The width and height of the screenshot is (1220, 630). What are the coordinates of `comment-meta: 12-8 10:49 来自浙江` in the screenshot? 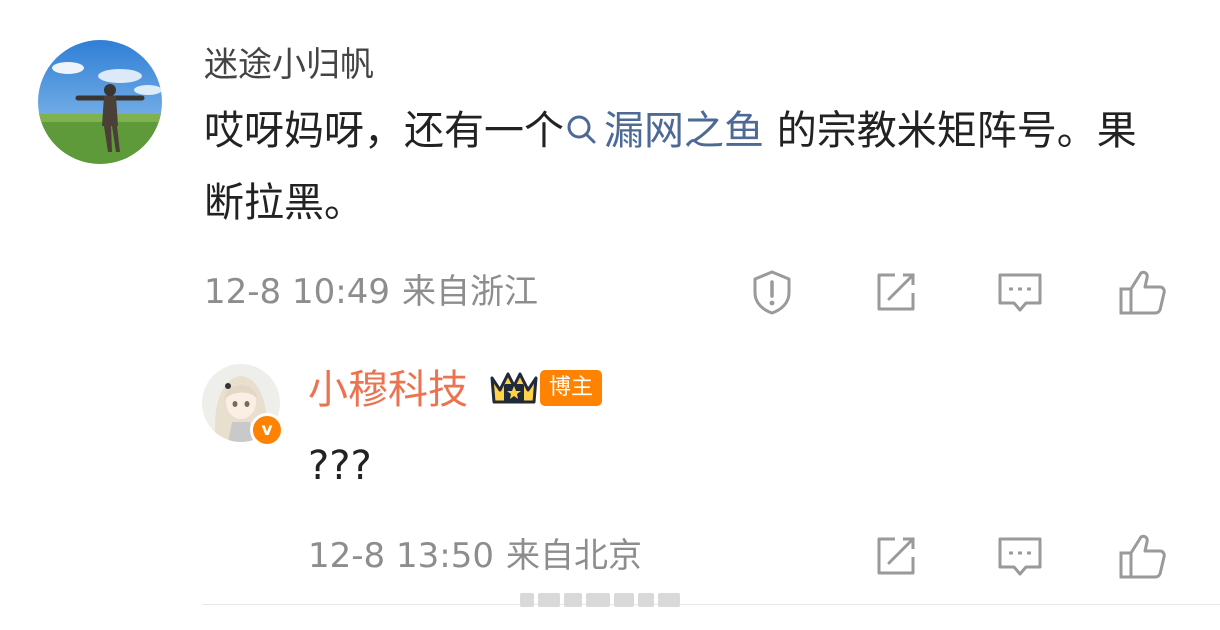 It's located at (377, 292).